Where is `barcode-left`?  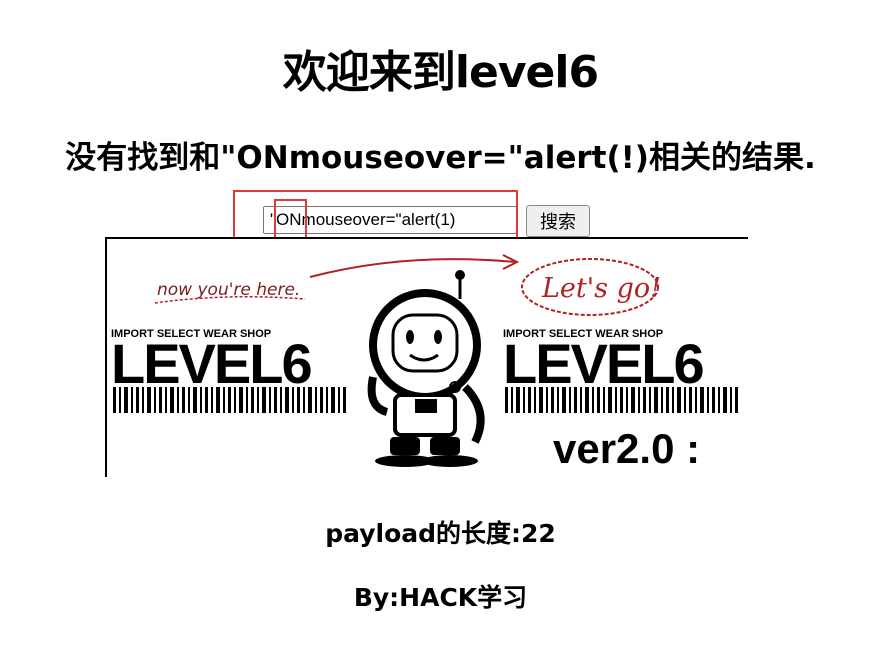
barcode-left is located at coordinates (229, 400).